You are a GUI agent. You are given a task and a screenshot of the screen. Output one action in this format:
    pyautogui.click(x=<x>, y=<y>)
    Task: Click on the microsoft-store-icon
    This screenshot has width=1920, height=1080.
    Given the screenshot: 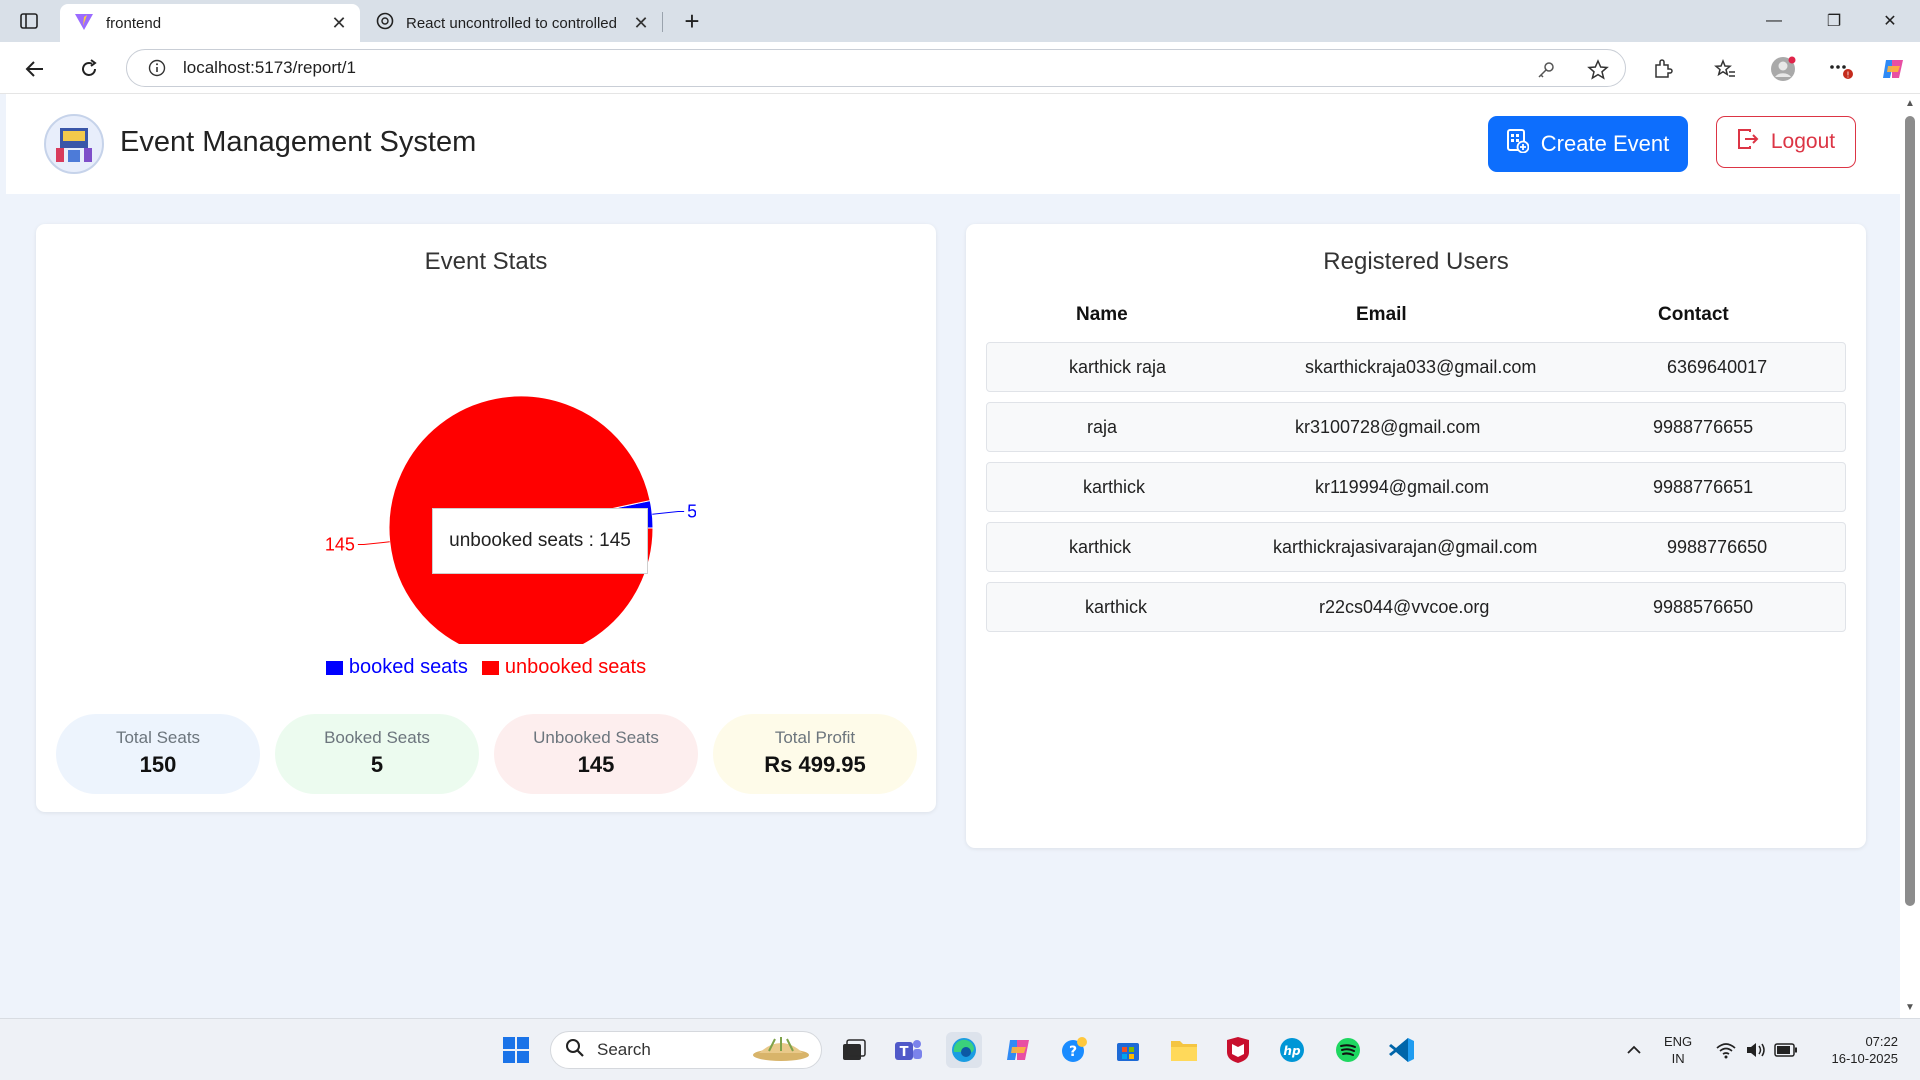 What is the action you would take?
    pyautogui.click(x=1128, y=1050)
    